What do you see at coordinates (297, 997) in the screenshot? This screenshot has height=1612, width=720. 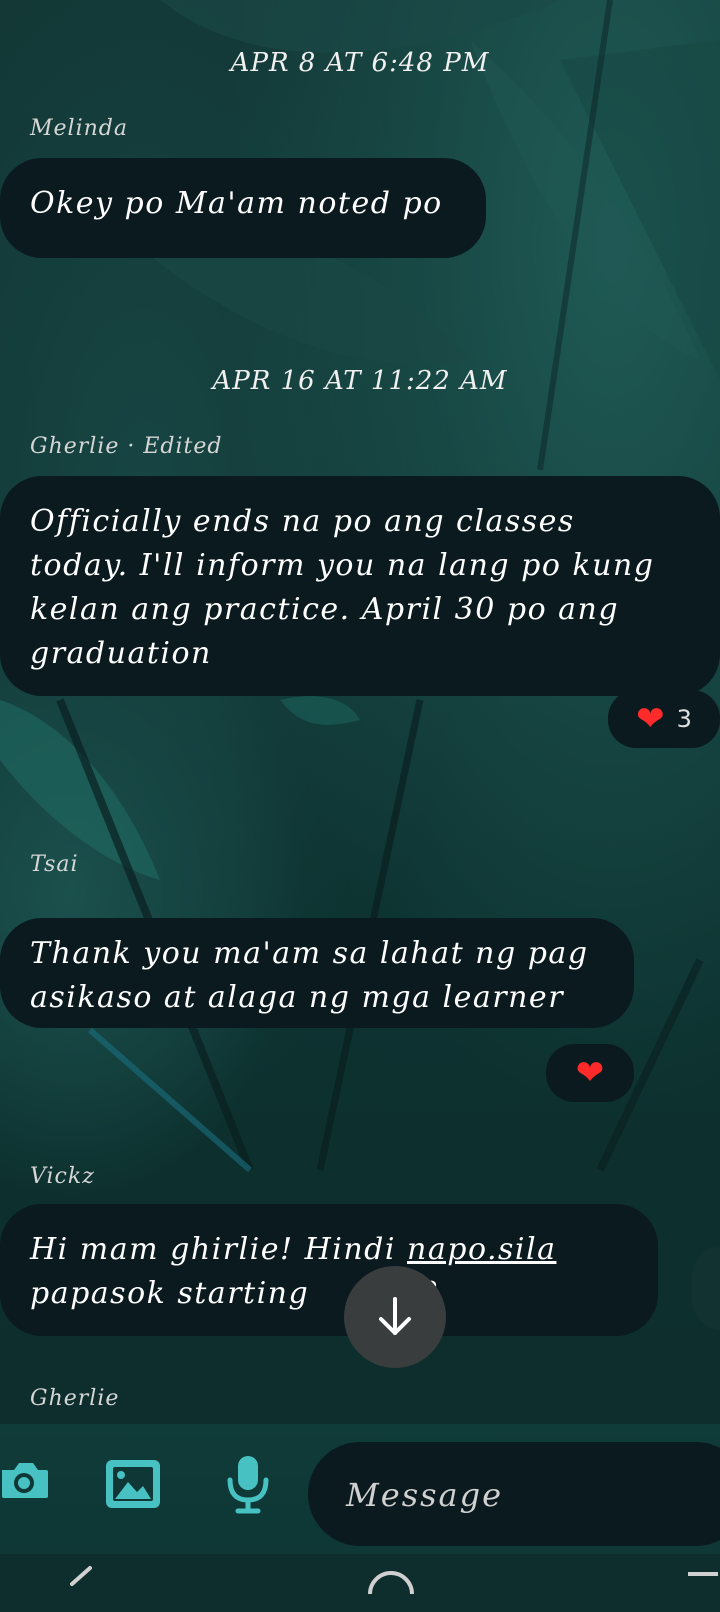 I see `message-line: asikaso at alaga ng mga learner` at bounding box center [297, 997].